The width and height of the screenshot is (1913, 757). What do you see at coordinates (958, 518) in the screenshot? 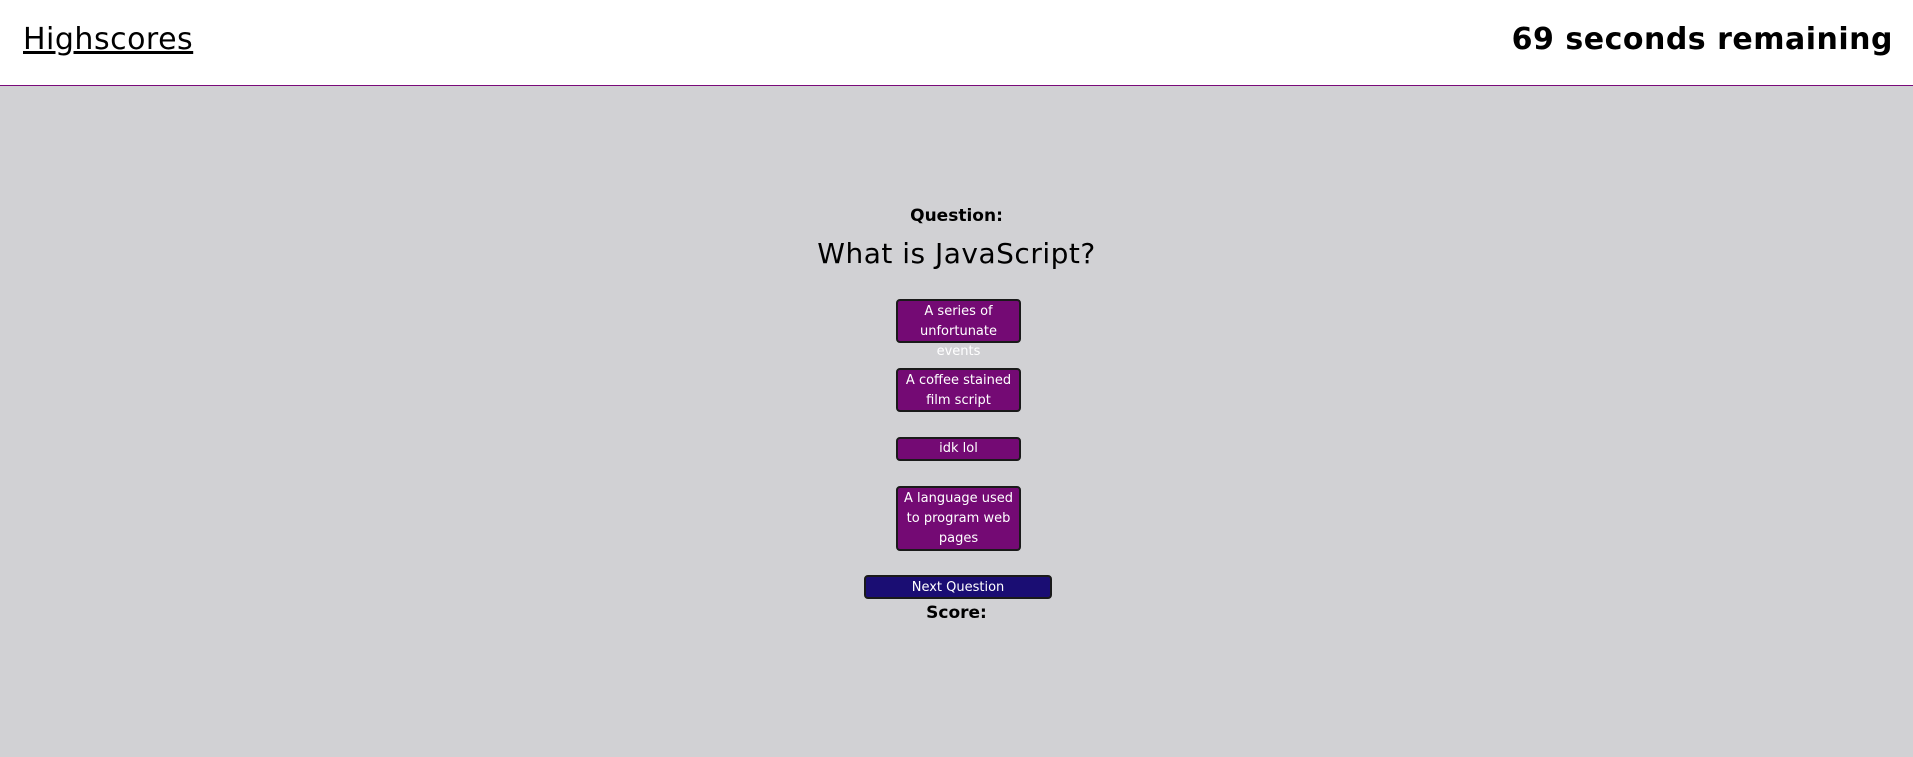
I see `answer-button-4: A language used to program web pages` at bounding box center [958, 518].